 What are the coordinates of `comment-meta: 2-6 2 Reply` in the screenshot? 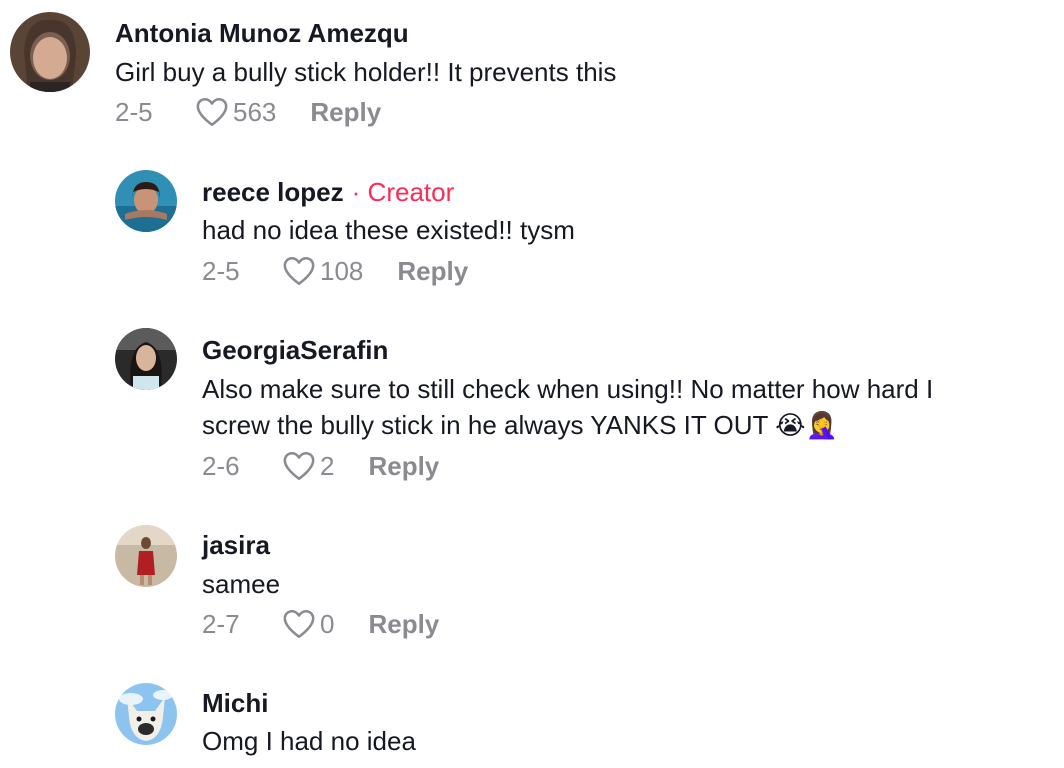 It's located at (320, 466).